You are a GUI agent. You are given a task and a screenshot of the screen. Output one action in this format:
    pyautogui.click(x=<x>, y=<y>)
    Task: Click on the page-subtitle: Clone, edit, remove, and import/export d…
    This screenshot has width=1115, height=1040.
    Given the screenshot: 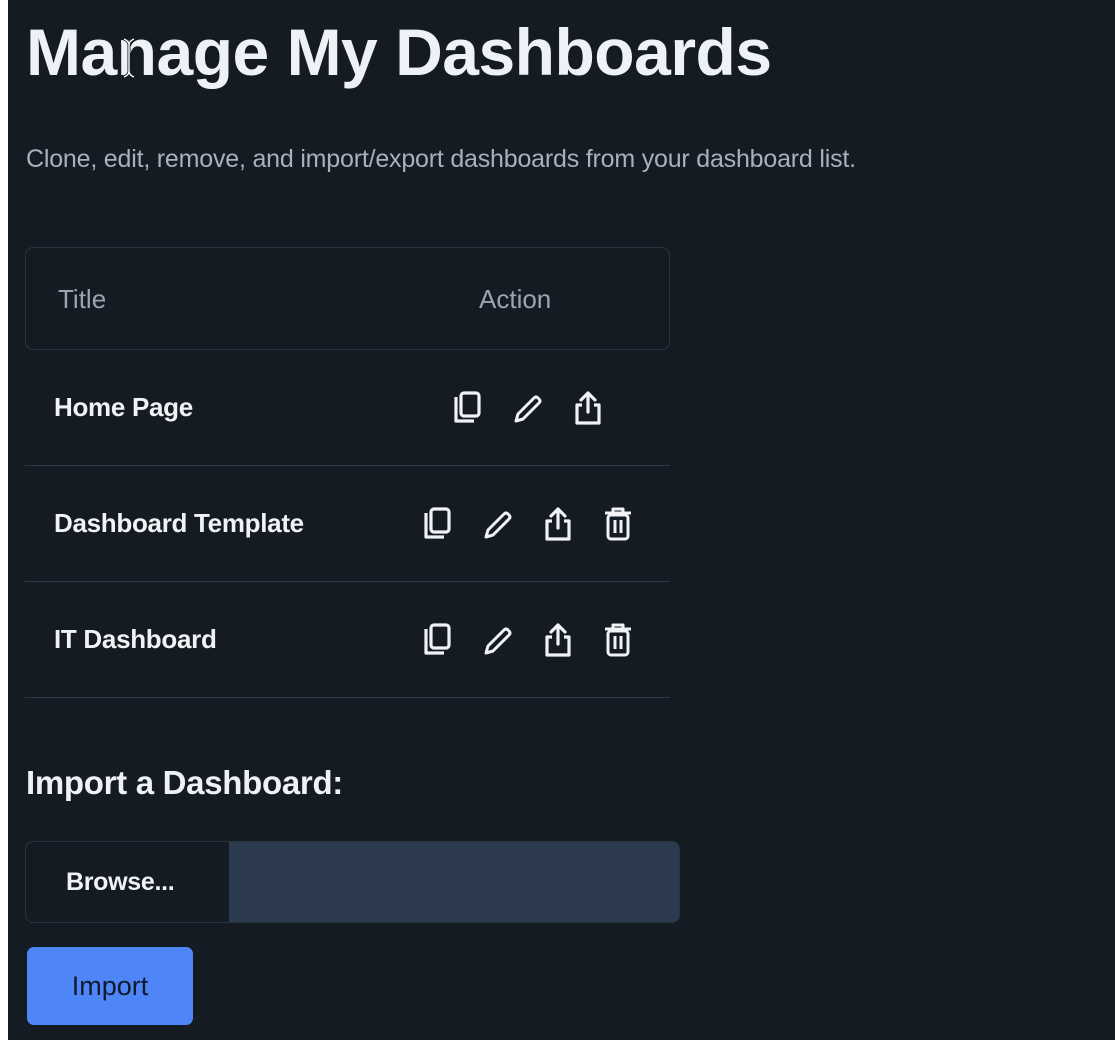 What is the action you would take?
    pyautogui.click(x=441, y=159)
    